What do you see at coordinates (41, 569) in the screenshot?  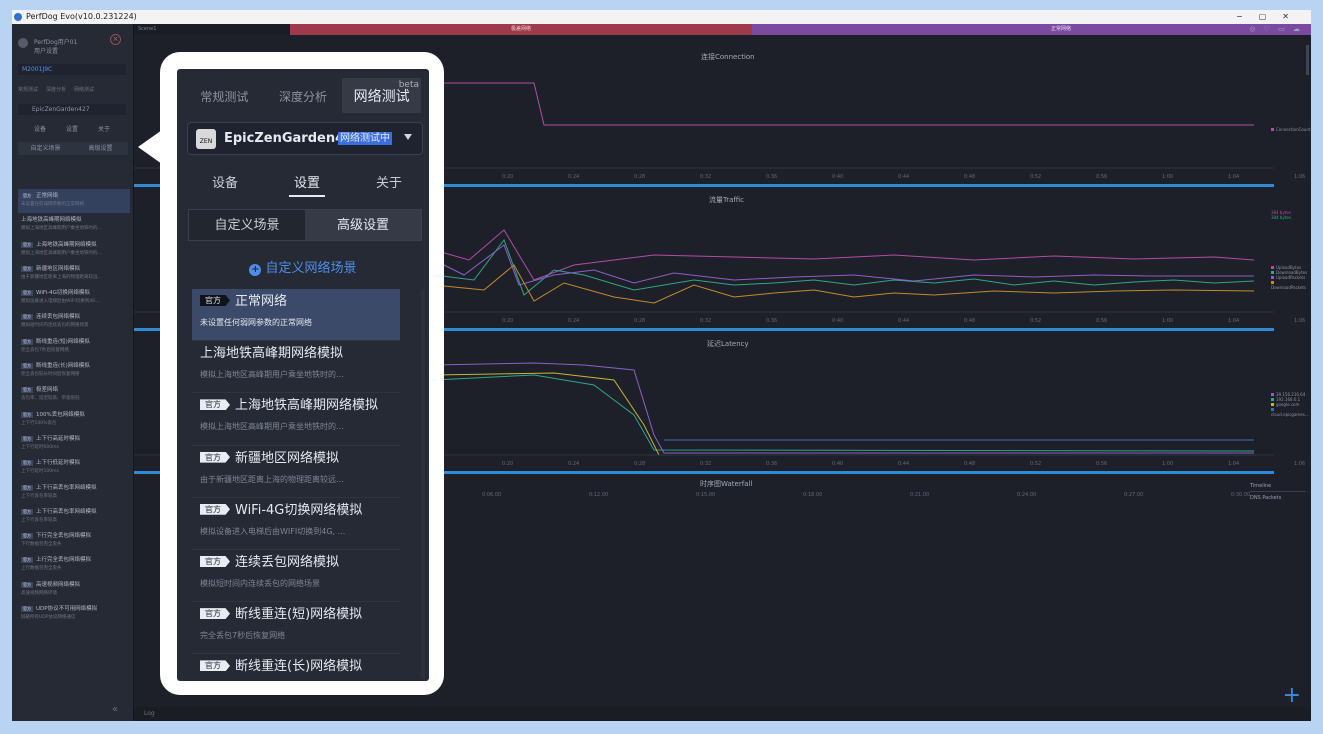 I see `sidebar-scene-desc: 上行数据包完全丢失` at bounding box center [41, 569].